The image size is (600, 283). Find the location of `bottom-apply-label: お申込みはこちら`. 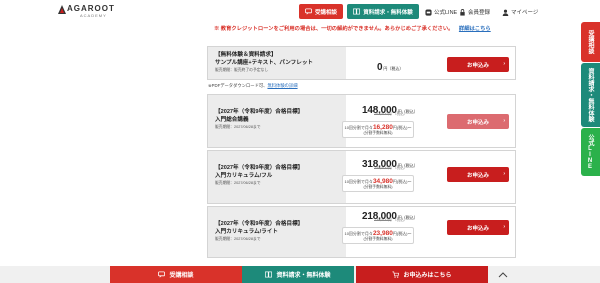

bottom-apply-label: お申込みはこちら is located at coordinates (427, 276).